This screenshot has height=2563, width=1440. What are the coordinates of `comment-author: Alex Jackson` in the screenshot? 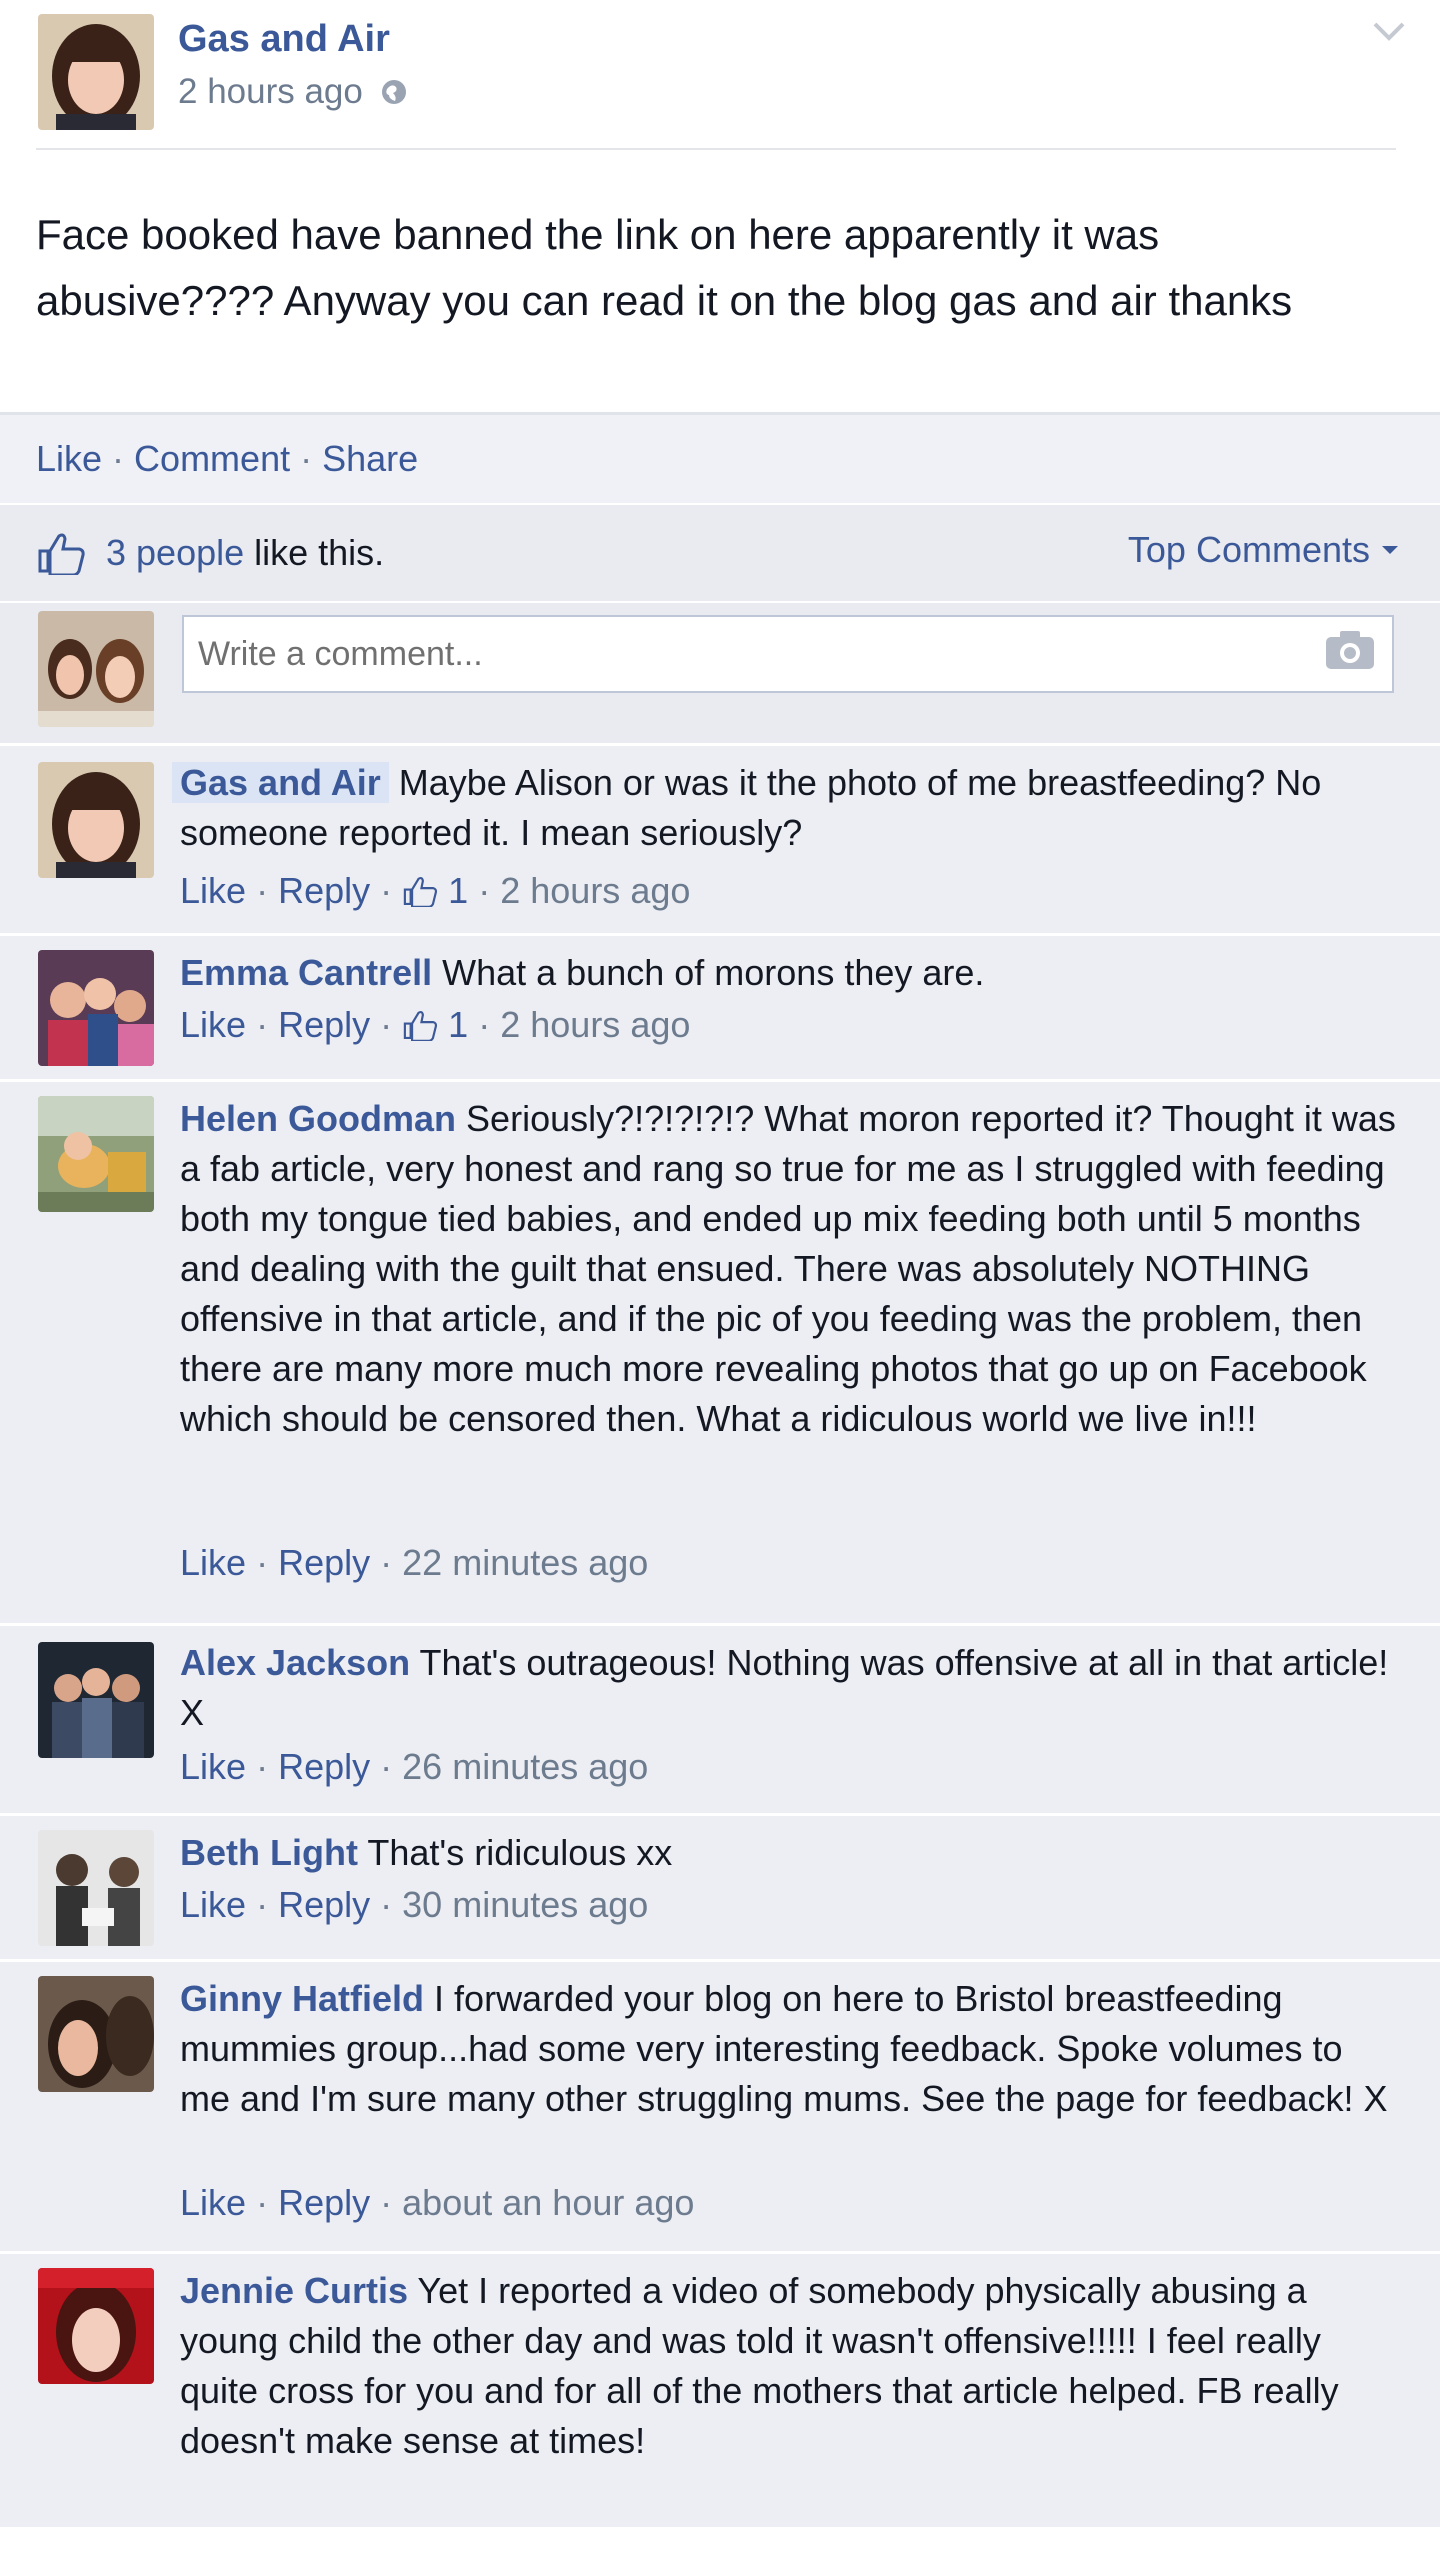 It's located at (295, 1662).